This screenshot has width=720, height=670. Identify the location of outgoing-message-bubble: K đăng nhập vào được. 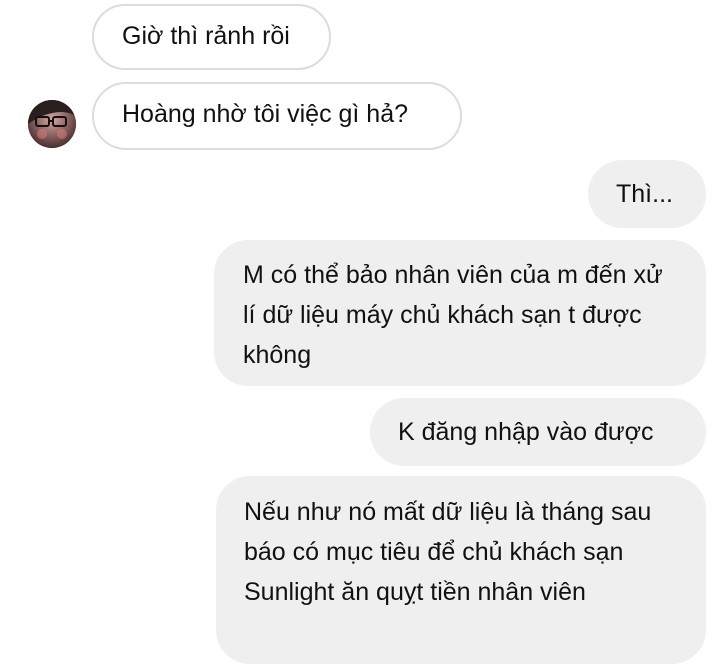
(538, 432).